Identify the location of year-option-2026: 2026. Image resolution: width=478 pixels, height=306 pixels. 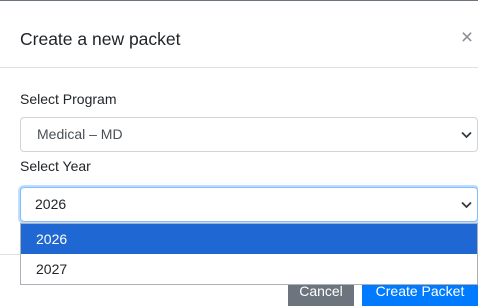
(249, 239).